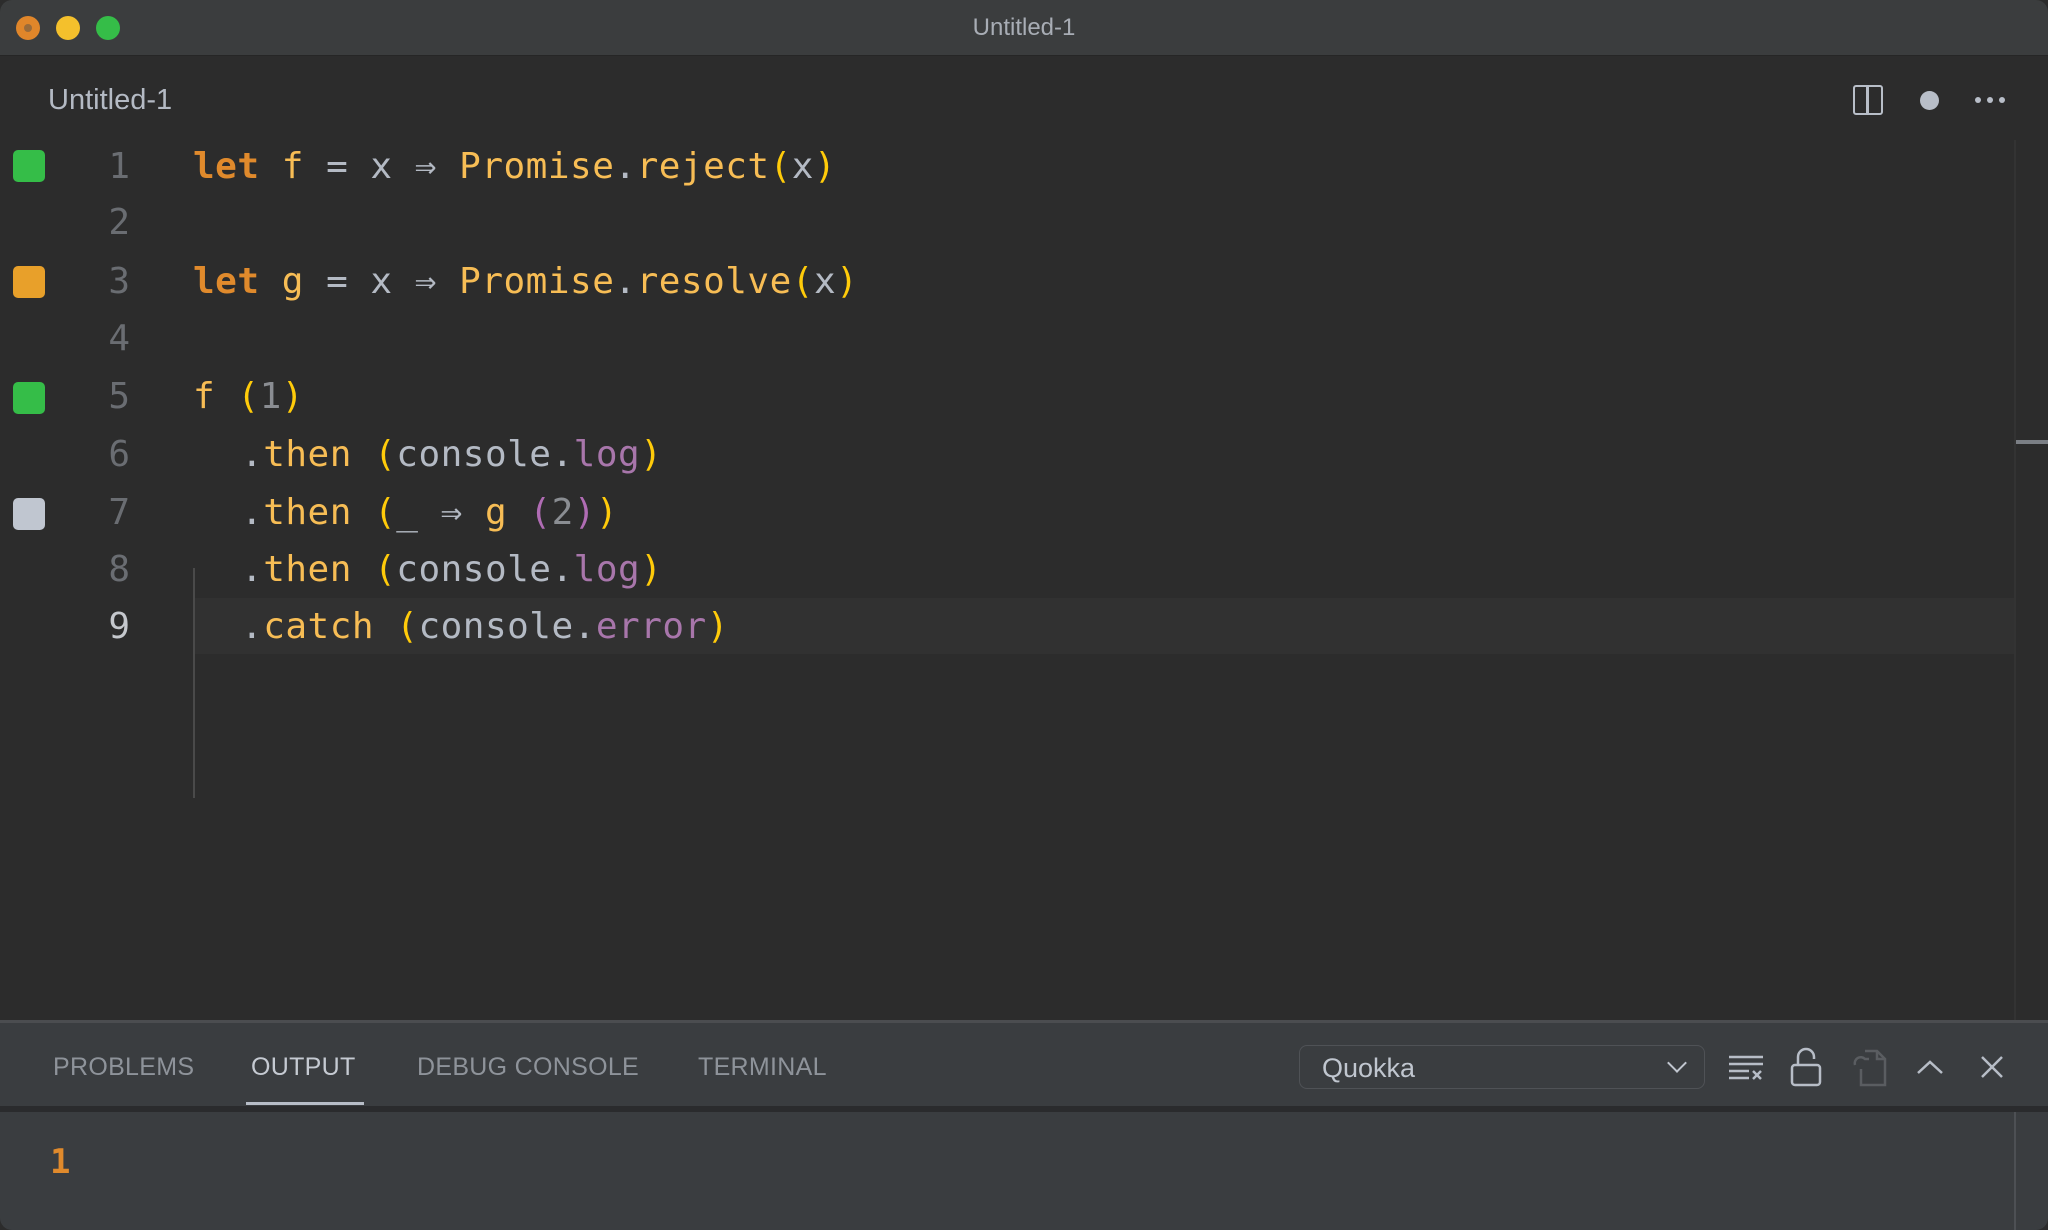 The width and height of the screenshot is (2048, 1230). Describe the element at coordinates (1806, 1067) in the screenshot. I see `unlocked-icon` at that location.